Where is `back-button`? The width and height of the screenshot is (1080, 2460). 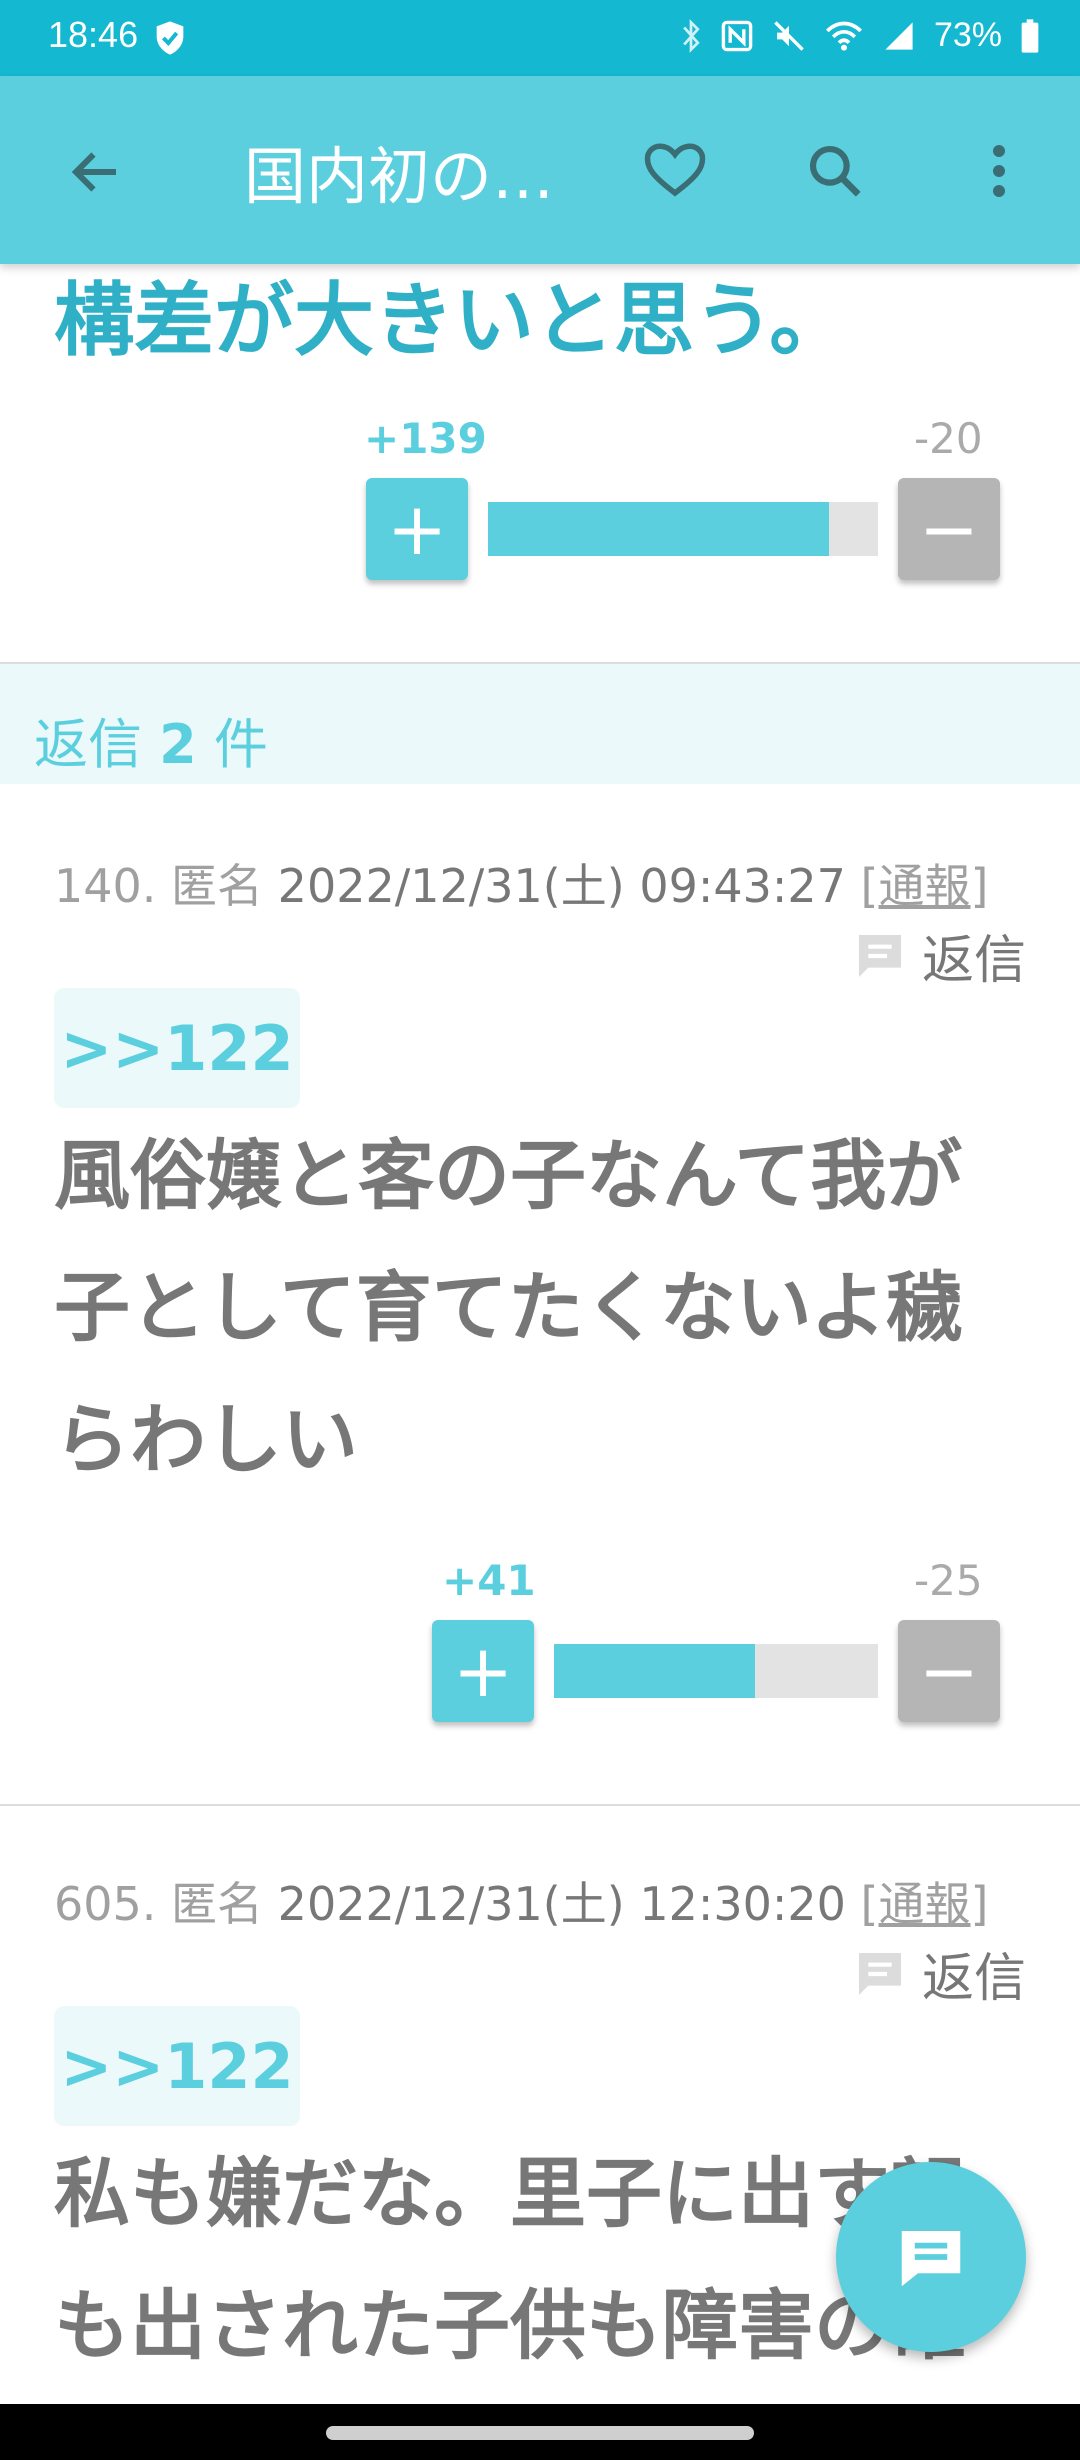 back-button is located at coordinates (96, 172).